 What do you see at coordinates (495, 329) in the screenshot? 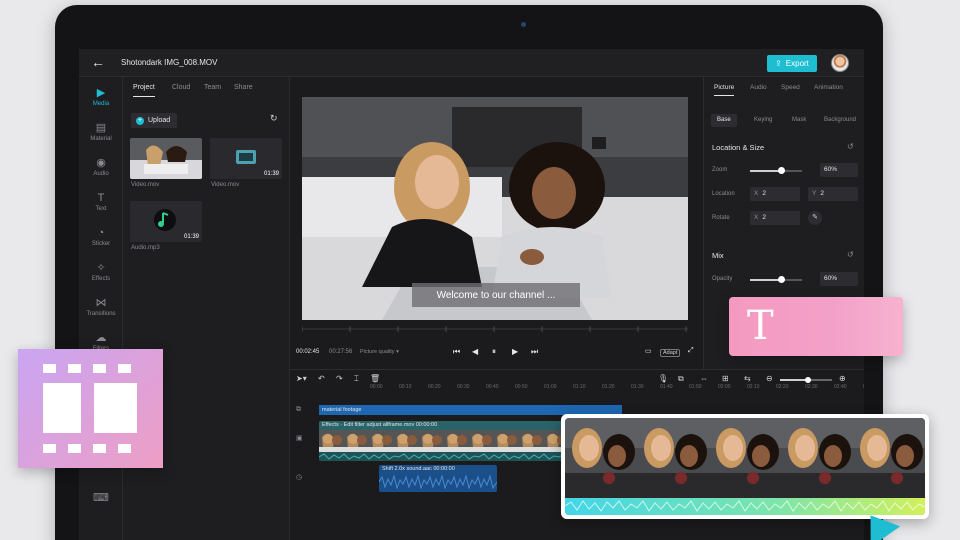
I see `preview-scrubber` at bounding box center [495, 329].